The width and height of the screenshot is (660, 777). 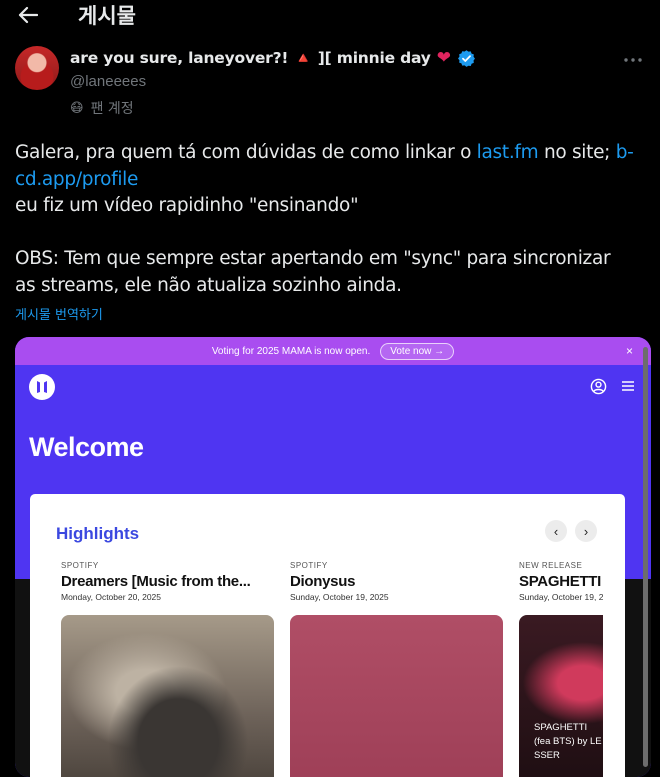 I want to click on item-date: Sunday, October 19, 2025, so click(x=339, y=597).